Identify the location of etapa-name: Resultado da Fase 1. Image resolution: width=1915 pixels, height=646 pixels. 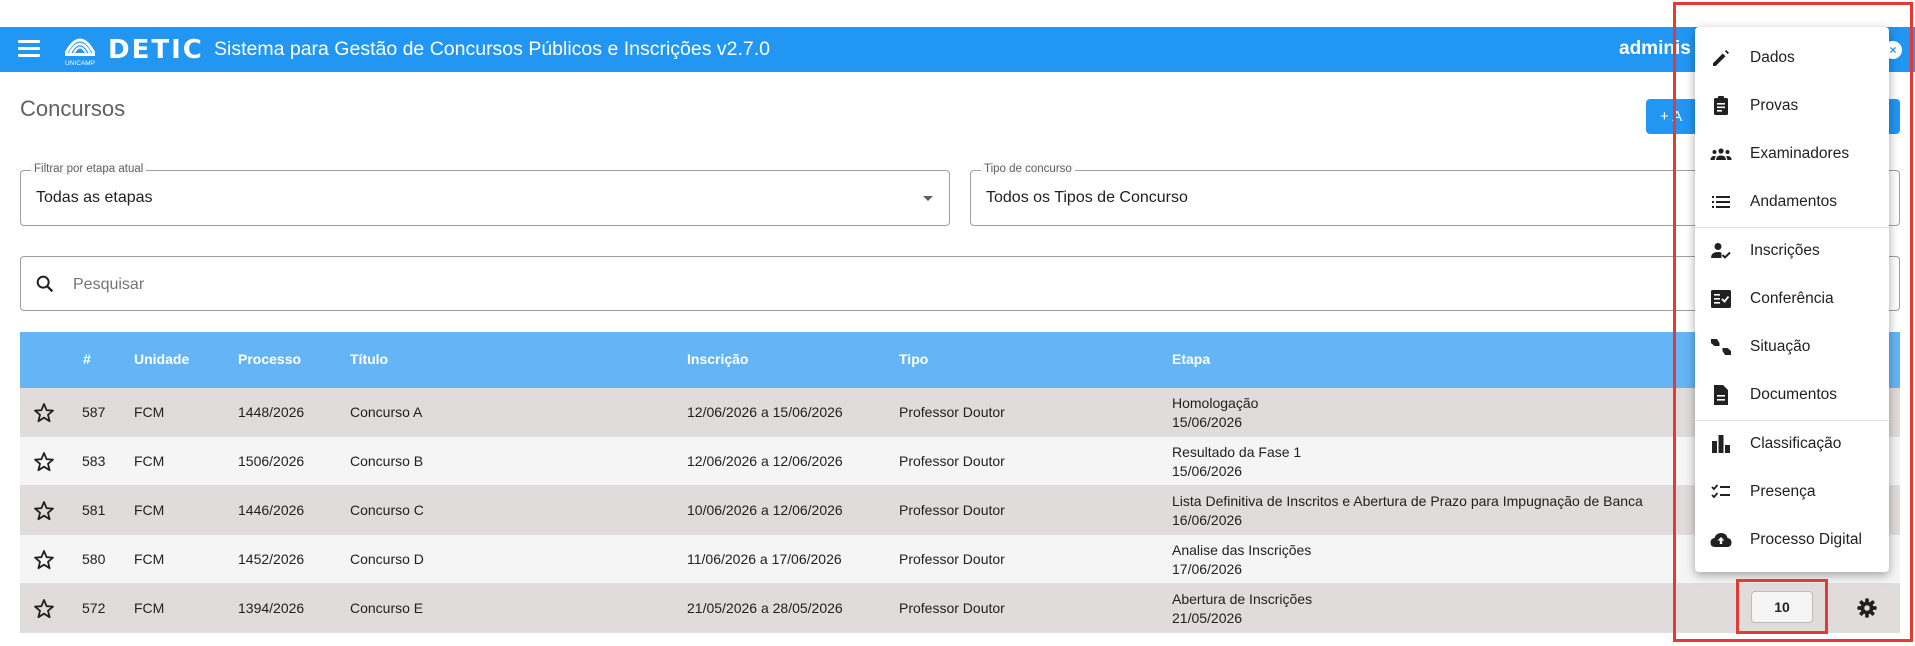
(1237, 452).